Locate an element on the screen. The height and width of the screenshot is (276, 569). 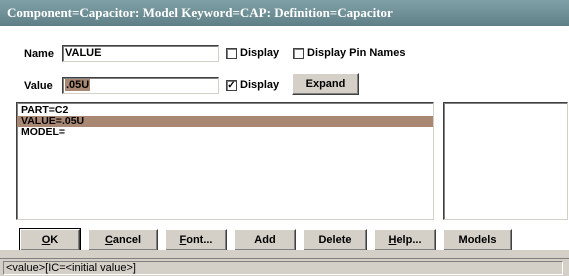
ok-button: OK is located at coordinates (50, 240).